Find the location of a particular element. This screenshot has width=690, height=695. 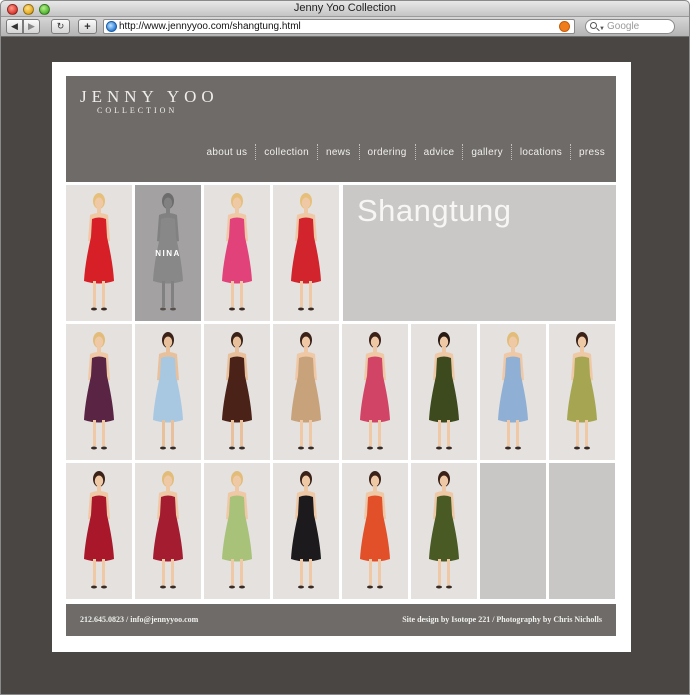

forward-button: ▶ is located at coordinates (31, 26).